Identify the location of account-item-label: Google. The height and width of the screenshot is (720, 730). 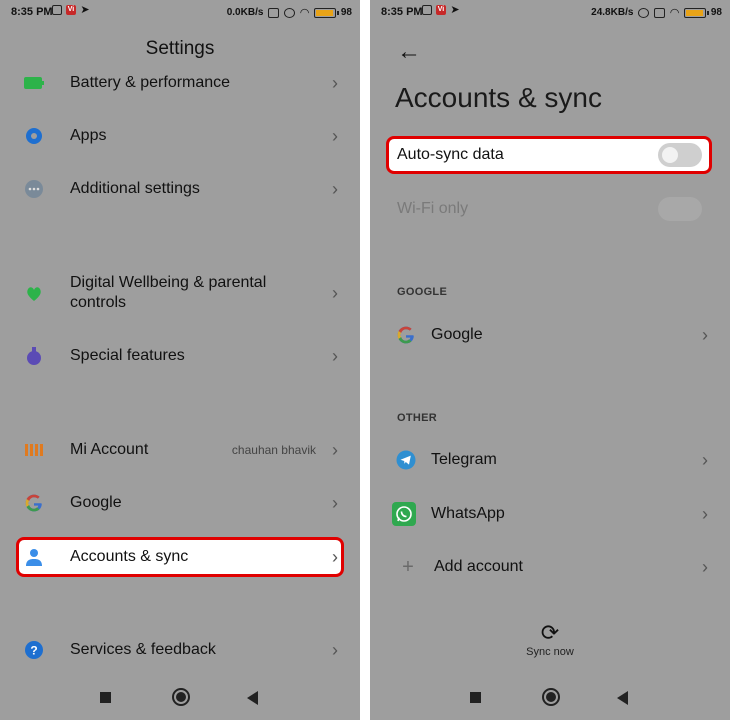
(457, 334).